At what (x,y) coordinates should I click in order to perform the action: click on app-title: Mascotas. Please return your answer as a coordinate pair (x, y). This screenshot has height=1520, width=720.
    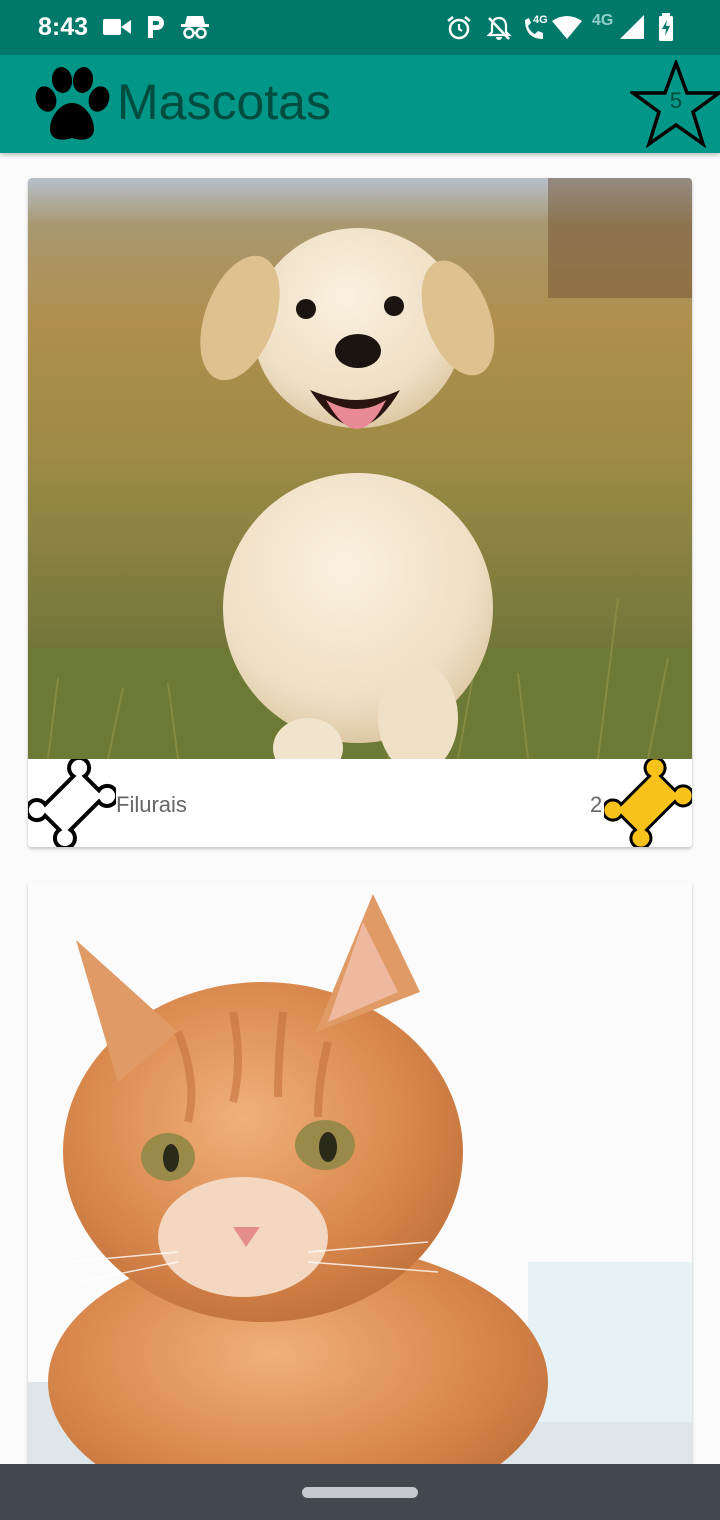
    Looking at the image, I should click on (224, 102).